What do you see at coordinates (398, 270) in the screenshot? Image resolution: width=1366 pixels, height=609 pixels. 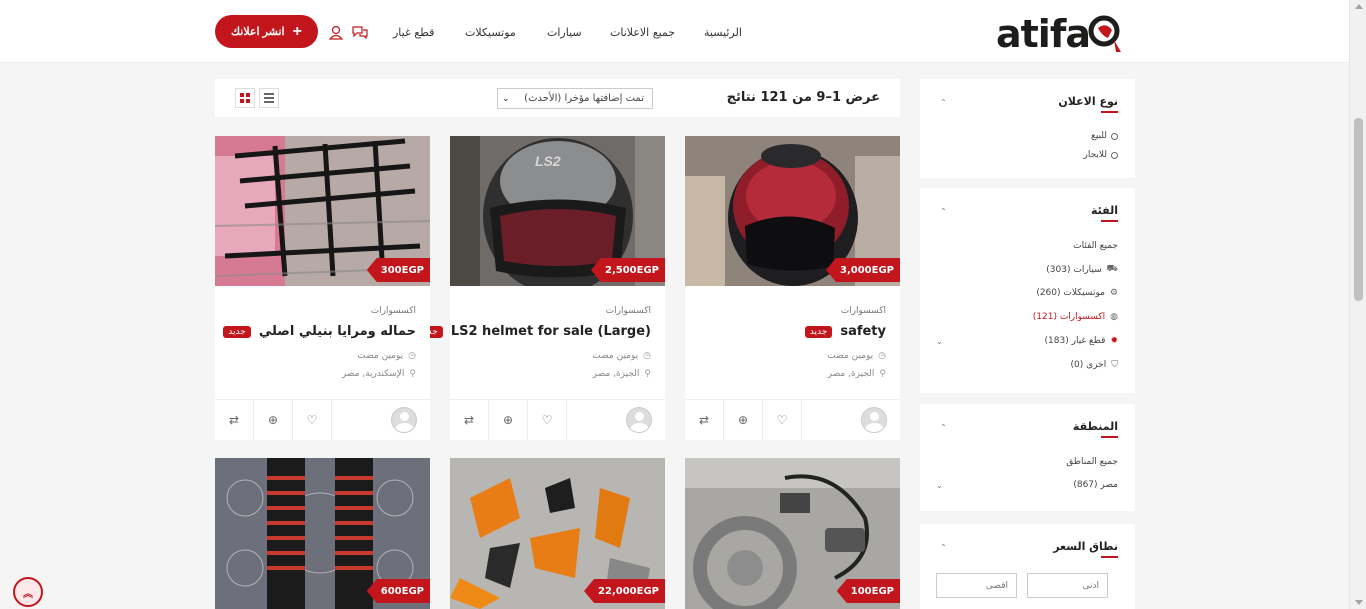 I see `price-tag: 300EGP` at bounding box center [398, 270].